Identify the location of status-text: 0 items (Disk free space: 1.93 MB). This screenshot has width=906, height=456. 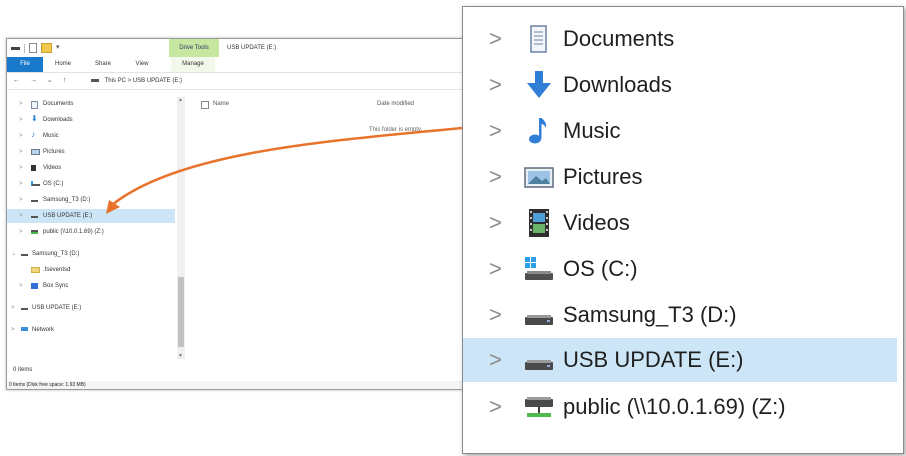
(236, 385).